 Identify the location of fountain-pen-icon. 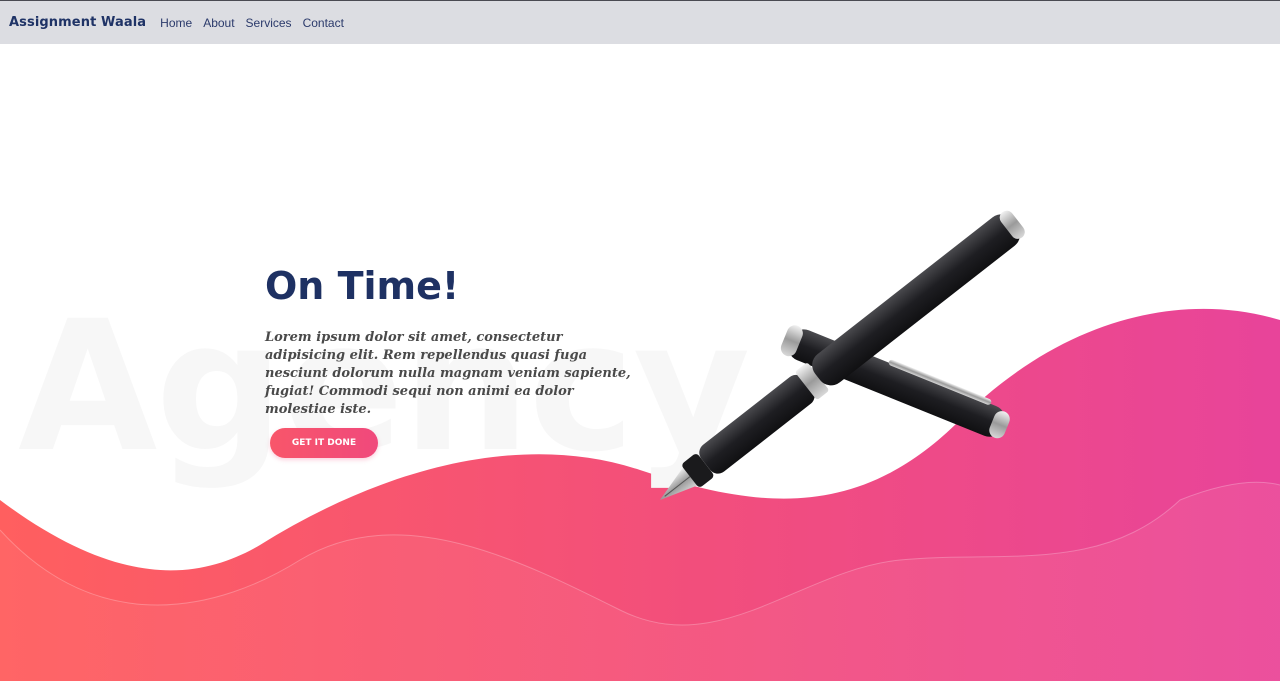
(842, 355).